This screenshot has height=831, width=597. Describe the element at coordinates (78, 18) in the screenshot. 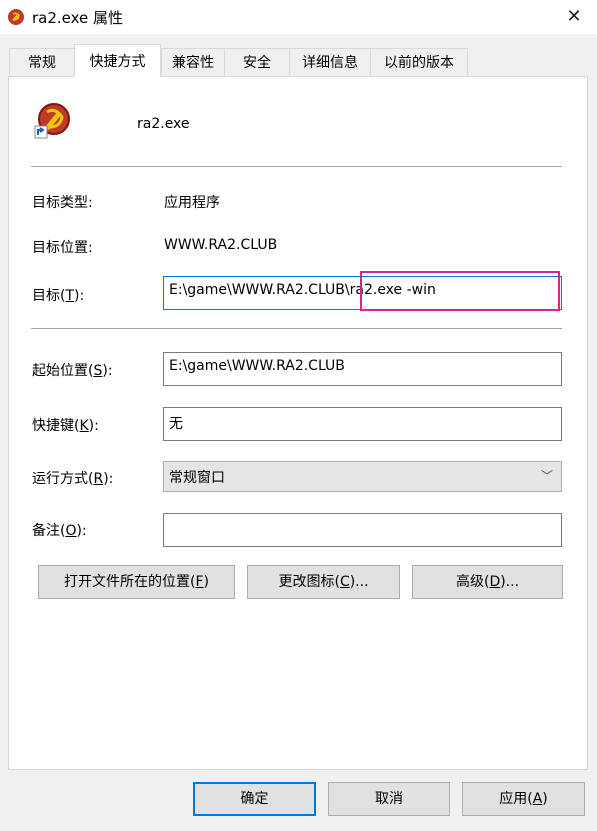

I see `window-title: ra2.exe 属性` at that location.